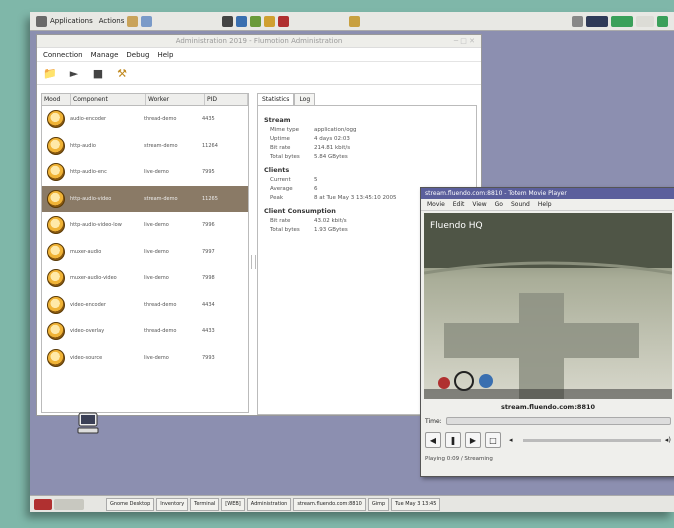  I want to click on wrench-icon: ⚒, so click(122, 73).